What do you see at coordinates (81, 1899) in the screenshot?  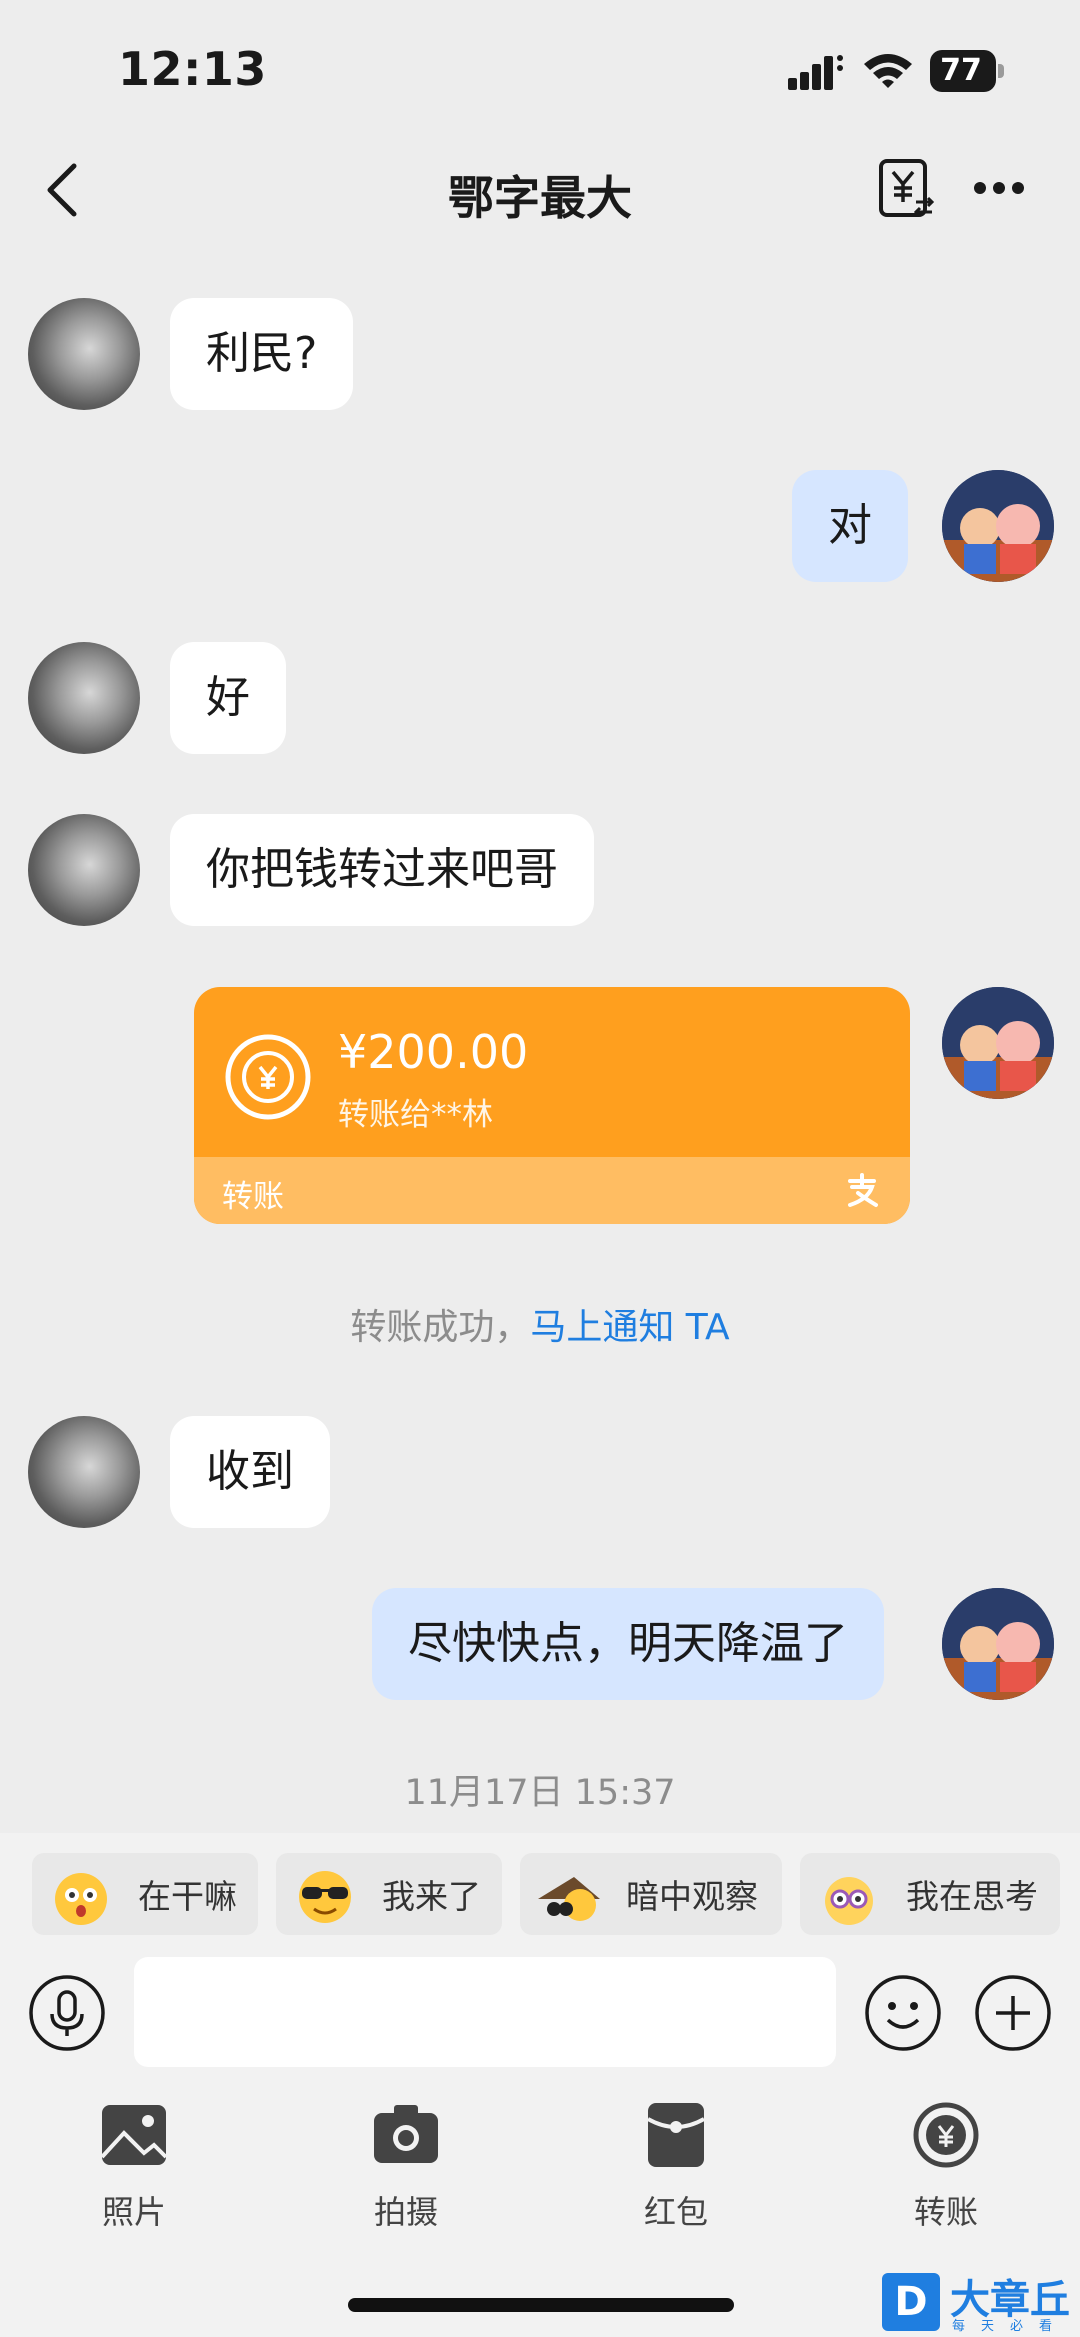 I see `surprised-face-icon` at bounding box center [81, 1899].